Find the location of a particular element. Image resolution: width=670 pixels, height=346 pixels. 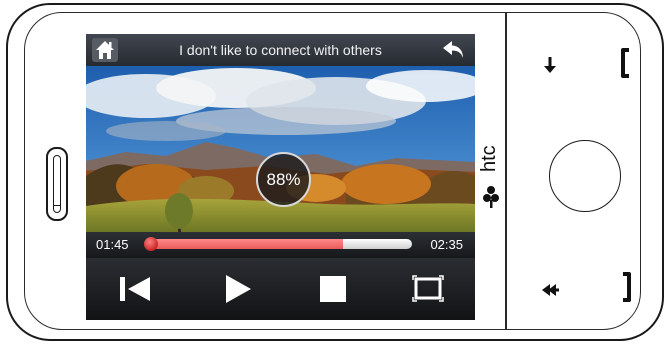

title-bar: I don't like to connect with others is located at coordinates (280, 50).